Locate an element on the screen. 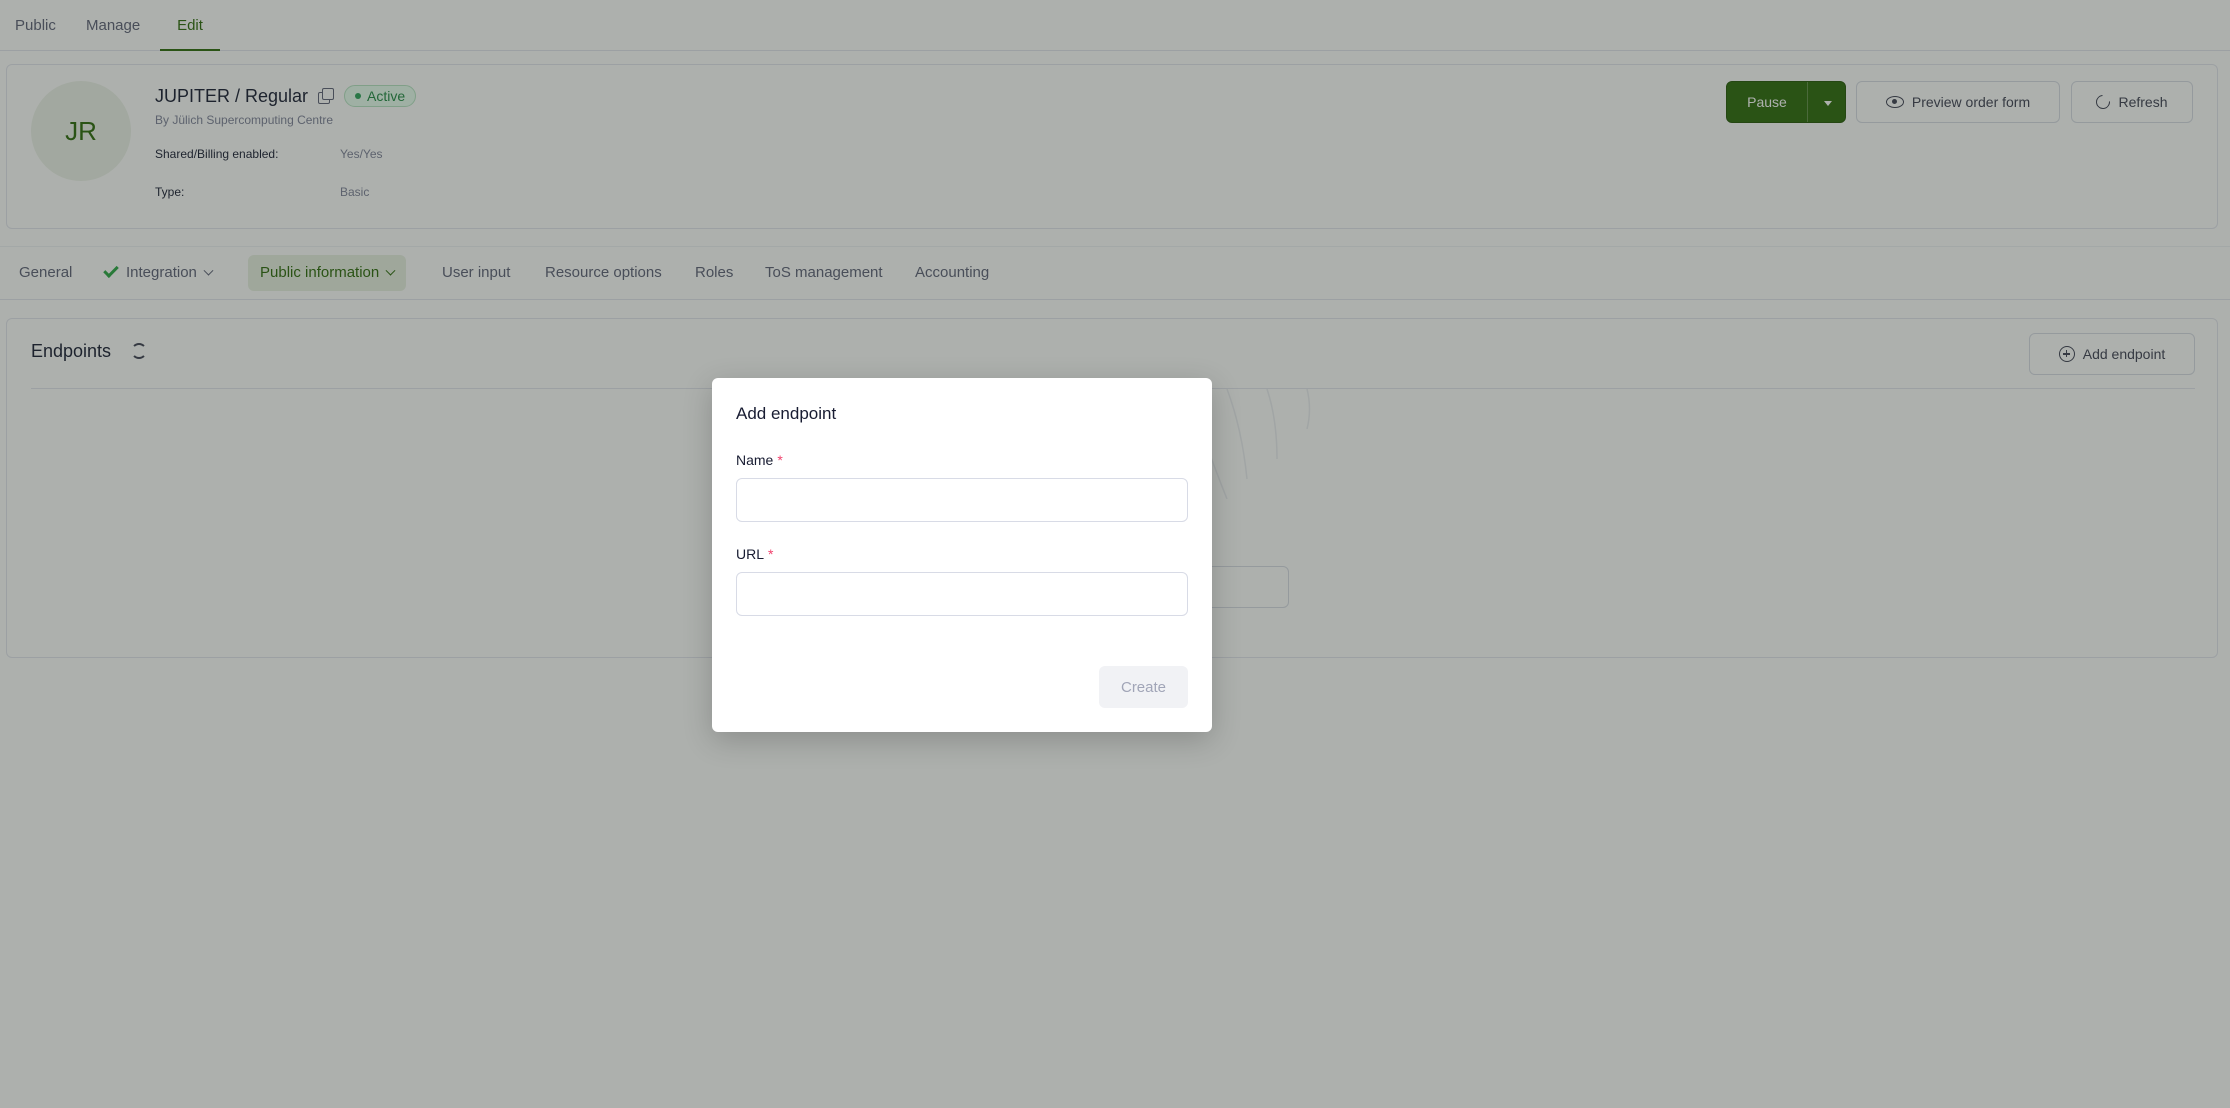 The width and height of the screenshot is (2230, 1108). add-endpoint-dialog: Add endpoint Name * URL * Create is located at coordinates (962, 555).